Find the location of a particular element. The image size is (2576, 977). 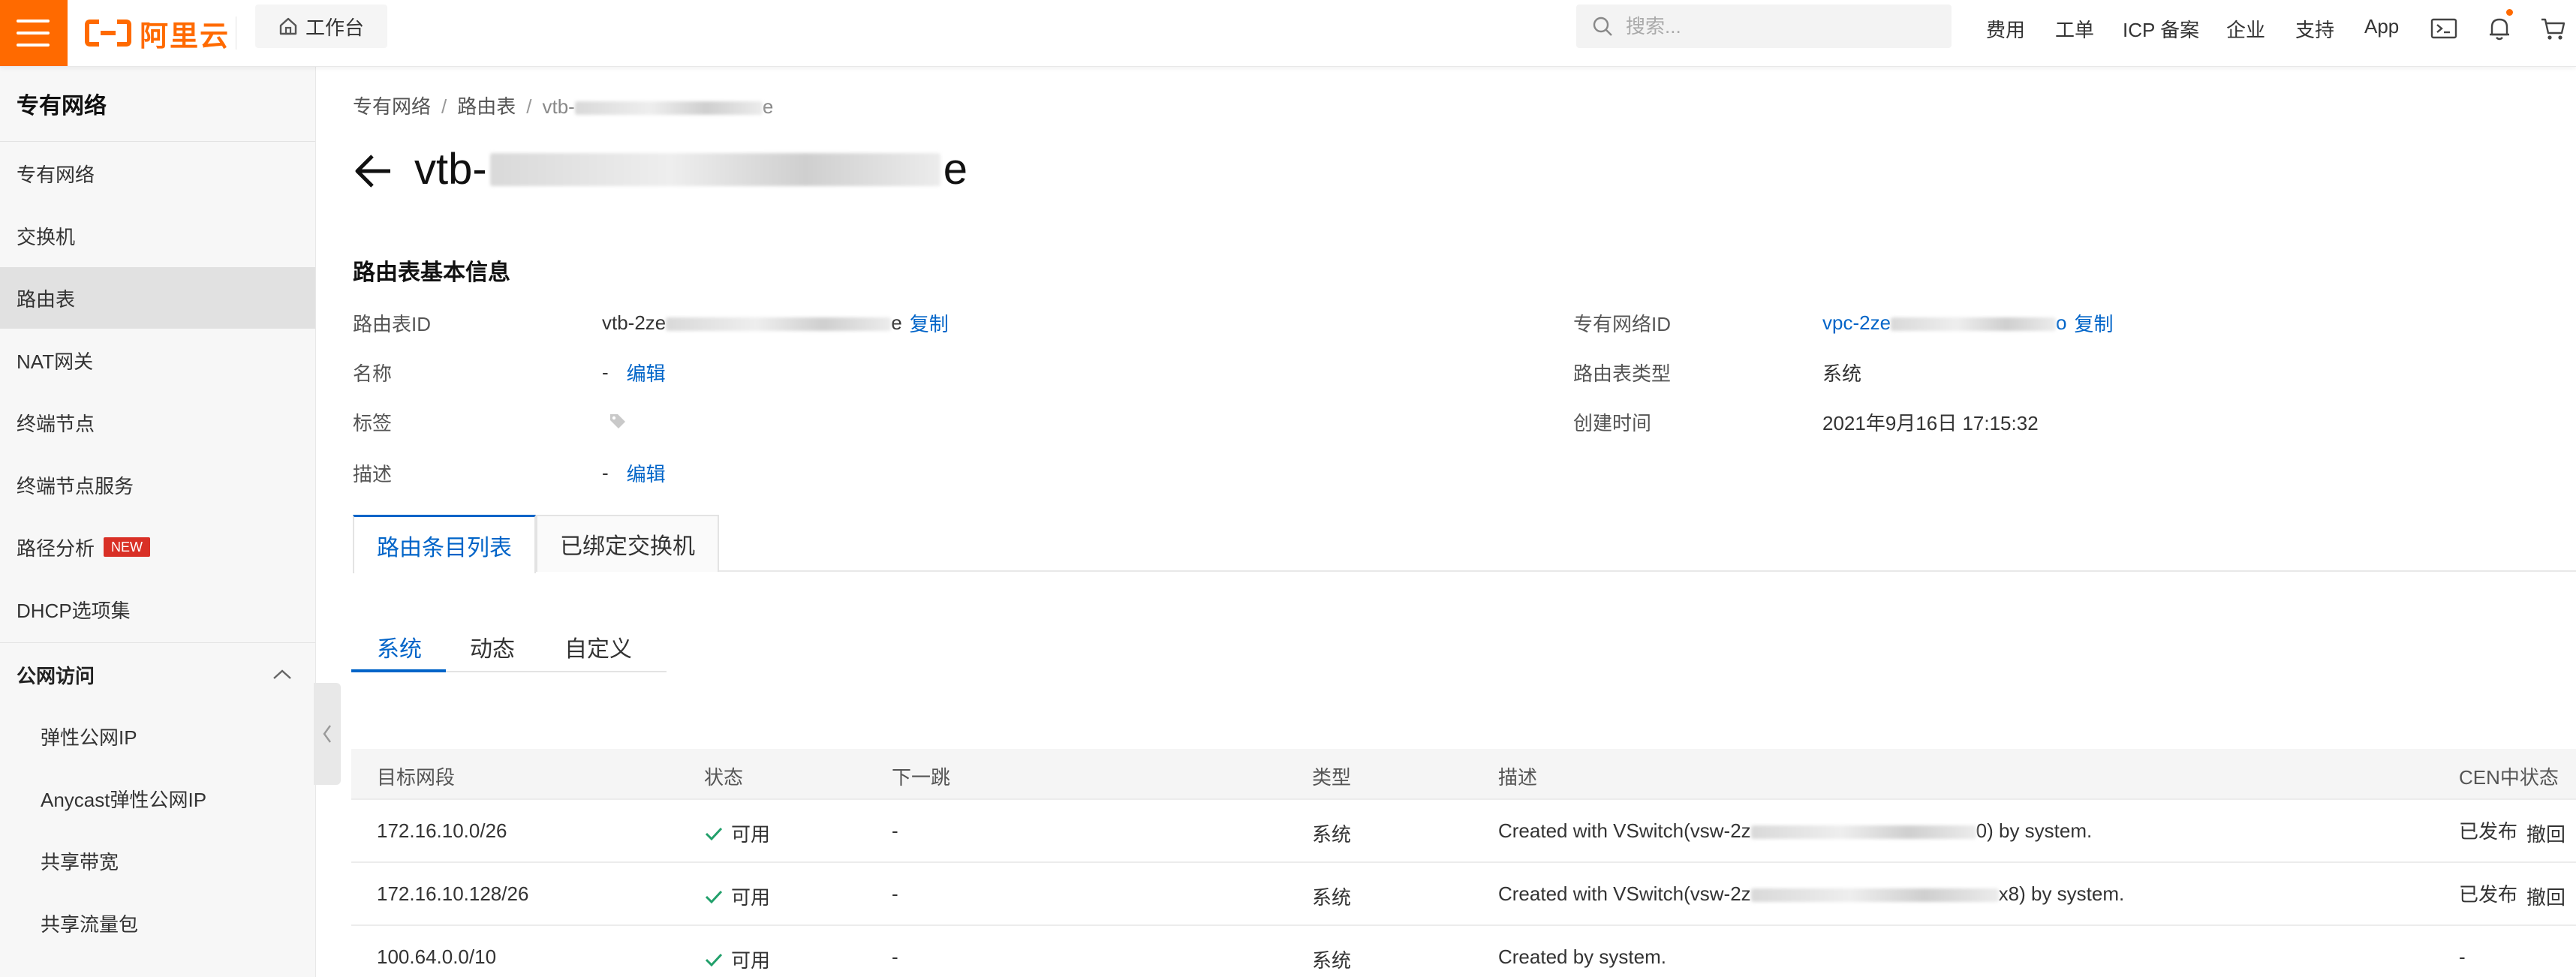

description-label: 描述 is located at coordinates (373, 474).